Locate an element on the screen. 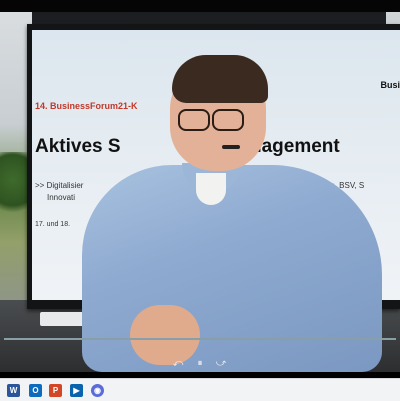  glasses-lens-right is located at coordinates (228, 120).